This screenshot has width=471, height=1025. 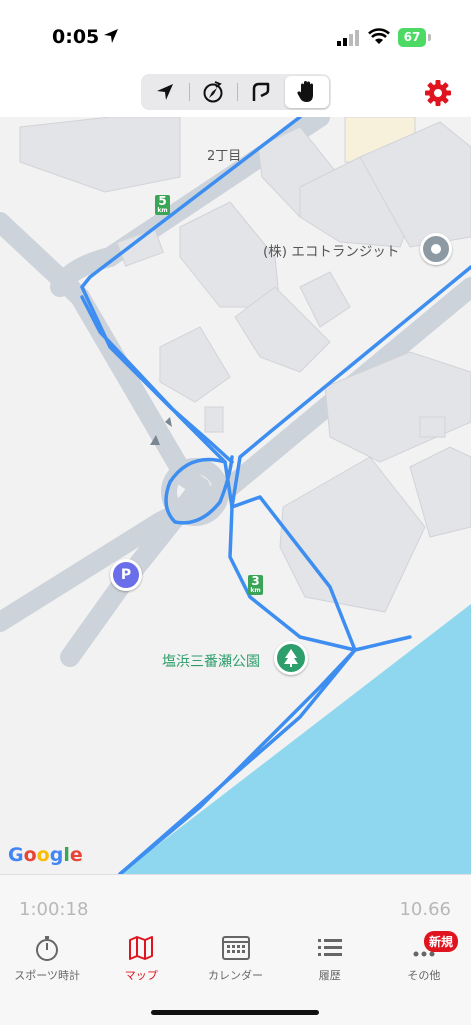 I want to click on new-badge: 新規, so click(x=441, y=941).